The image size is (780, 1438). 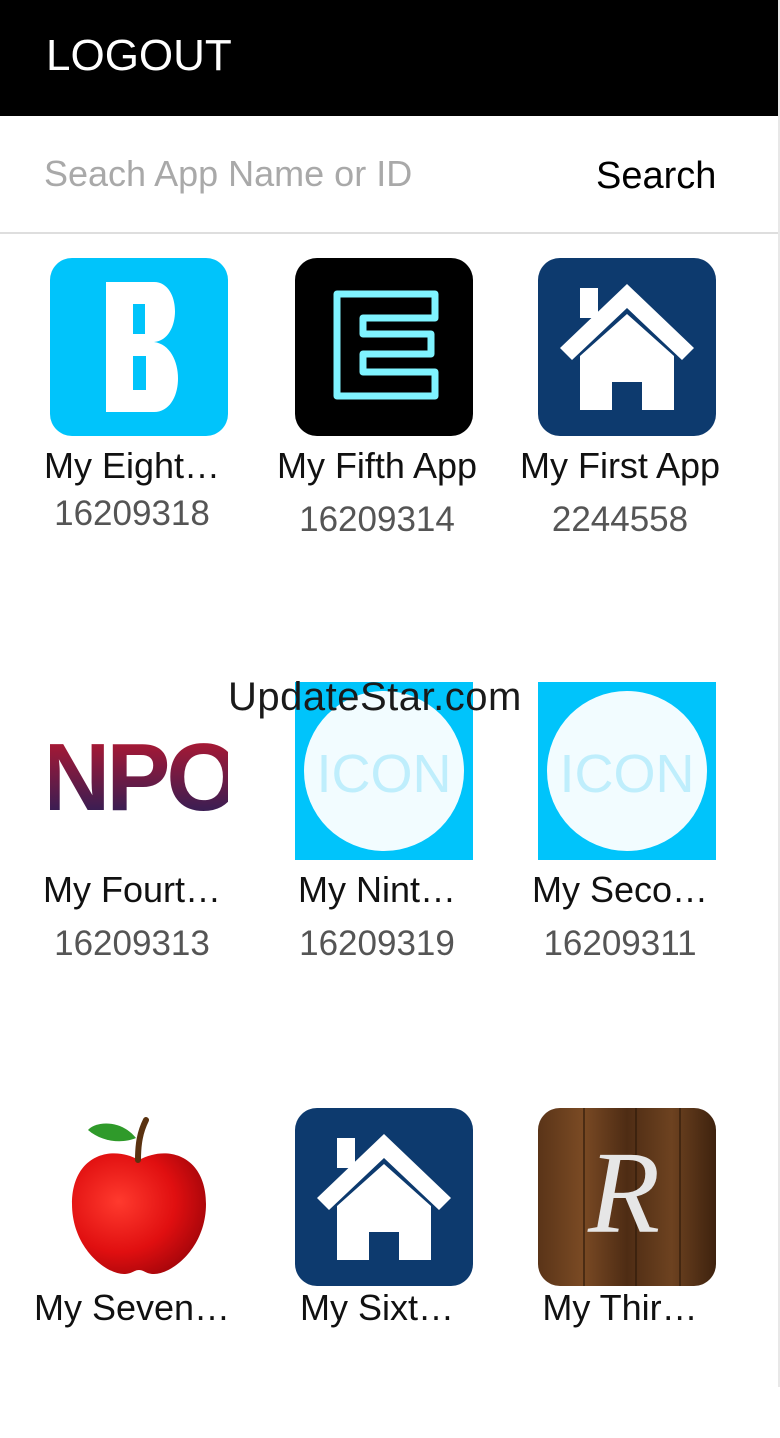 I want to click on script-r-letter: R, so click(x=623, y=1192).